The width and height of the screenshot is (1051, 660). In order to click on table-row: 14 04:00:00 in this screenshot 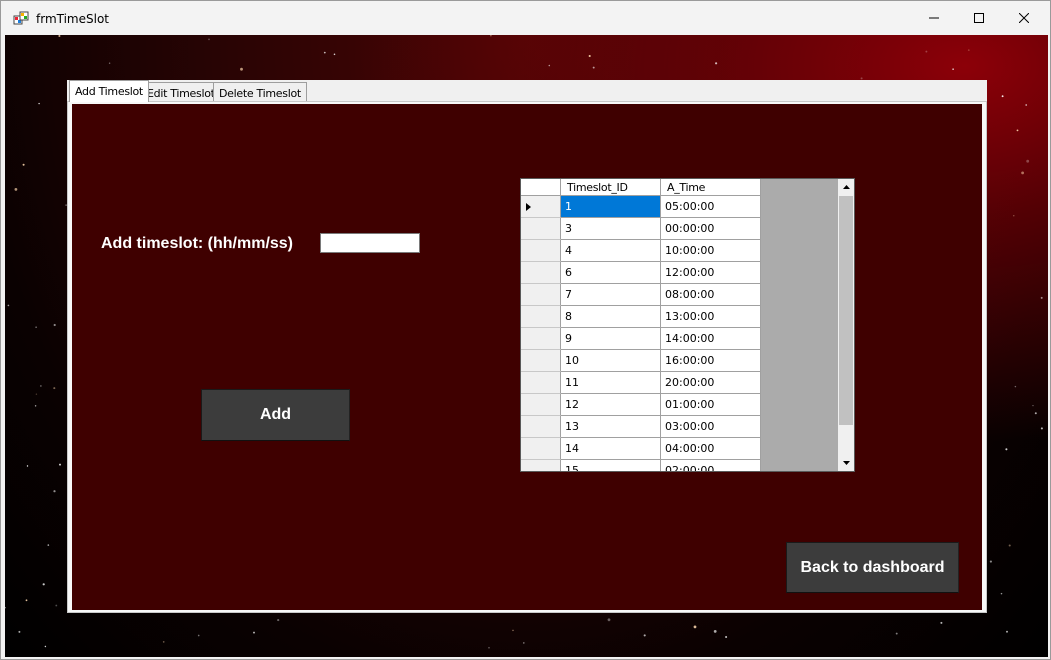, I will do `click(641, 449)`.